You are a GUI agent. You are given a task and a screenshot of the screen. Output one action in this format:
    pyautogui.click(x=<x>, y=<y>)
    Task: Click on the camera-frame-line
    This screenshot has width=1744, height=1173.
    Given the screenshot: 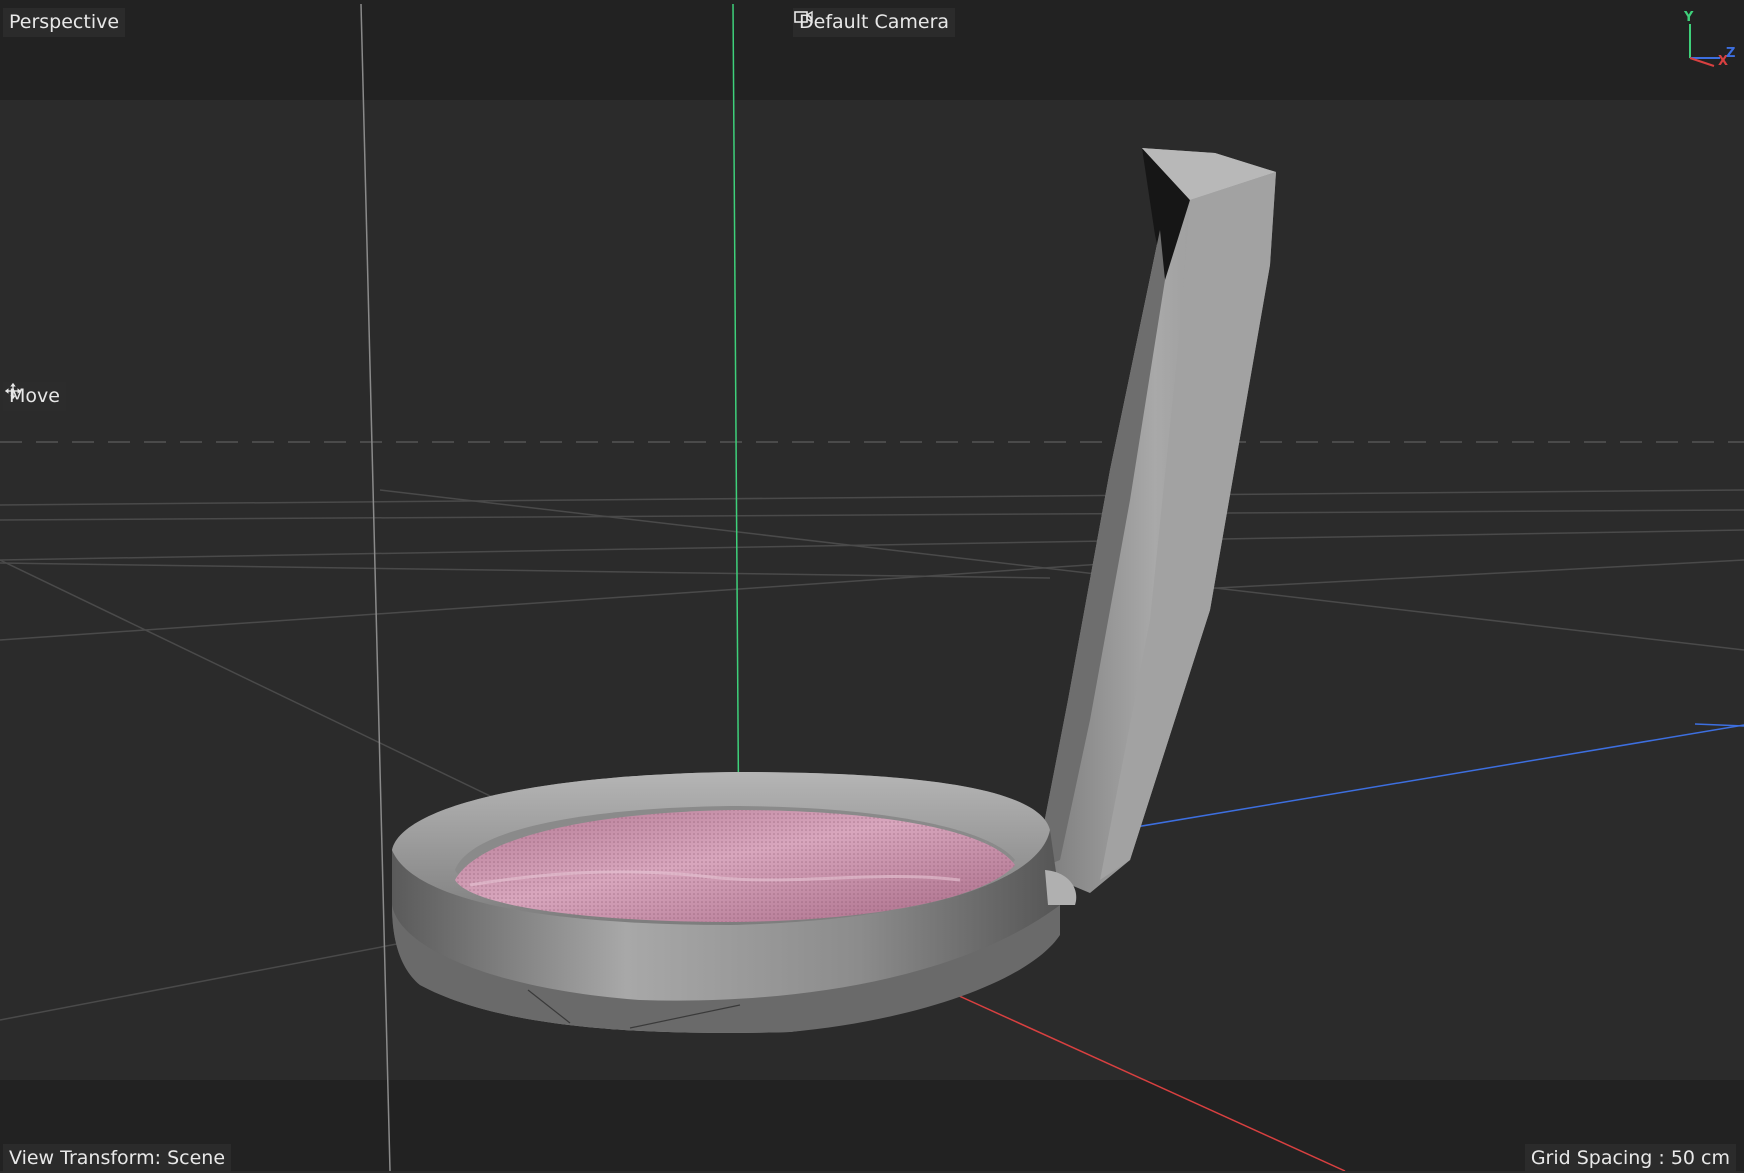 What is the action you would take?
    pyautogui.click(x=375, y=587)
    